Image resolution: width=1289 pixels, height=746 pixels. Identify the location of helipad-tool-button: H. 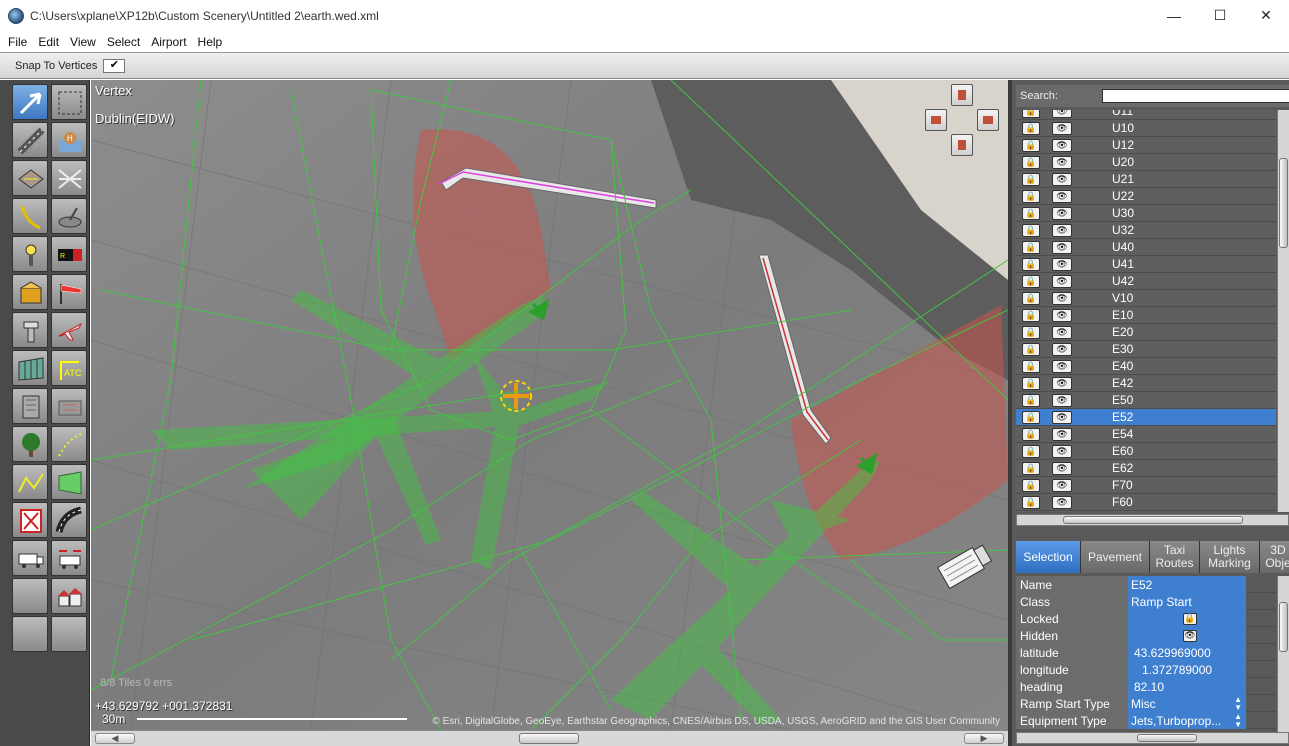
(69, 140).